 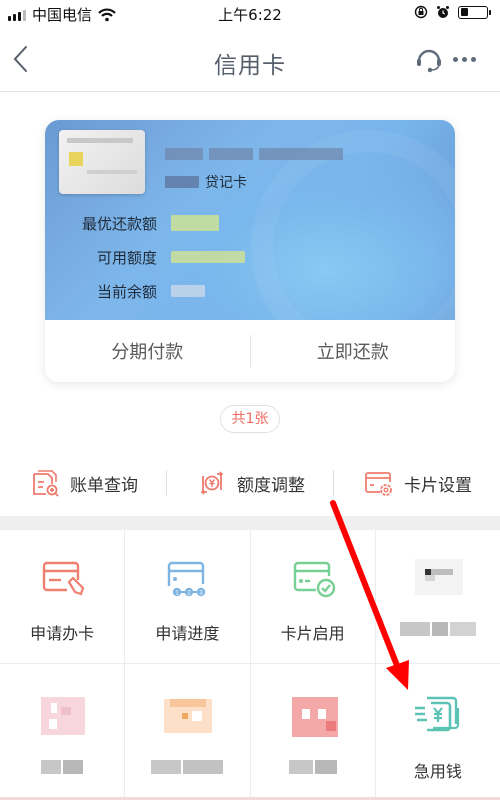 I want to click on cash-icon, so click(x=436, y=714).